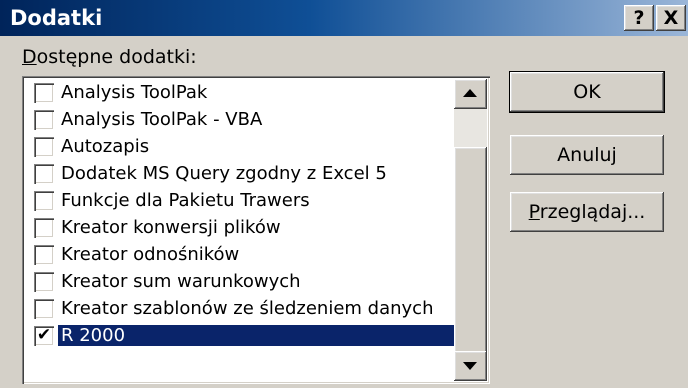 The image size is (688, 388). Describe the element at coordinates (134, 92) in the screenshot. I see `addin-label: Analysis ToolPak` at that location.